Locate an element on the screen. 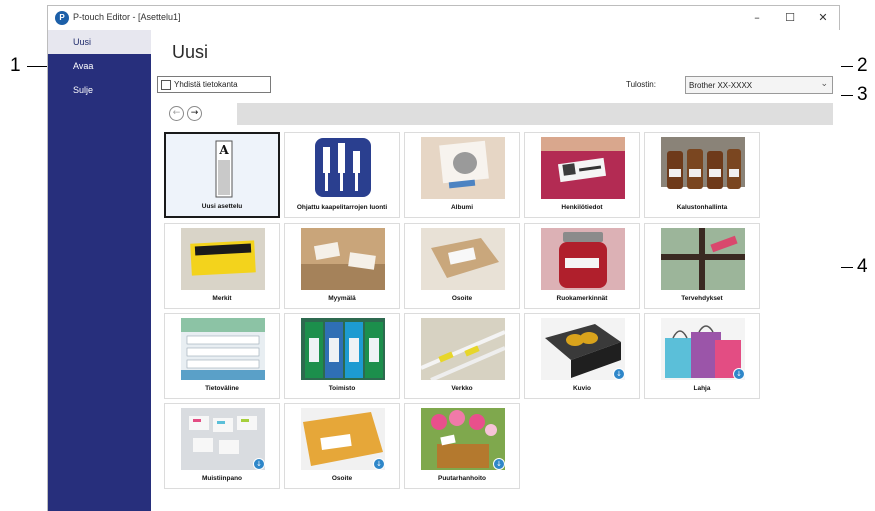 The height and width of the screenshot is (511, 875). checkbox-box is located at coordinates (166, 85).